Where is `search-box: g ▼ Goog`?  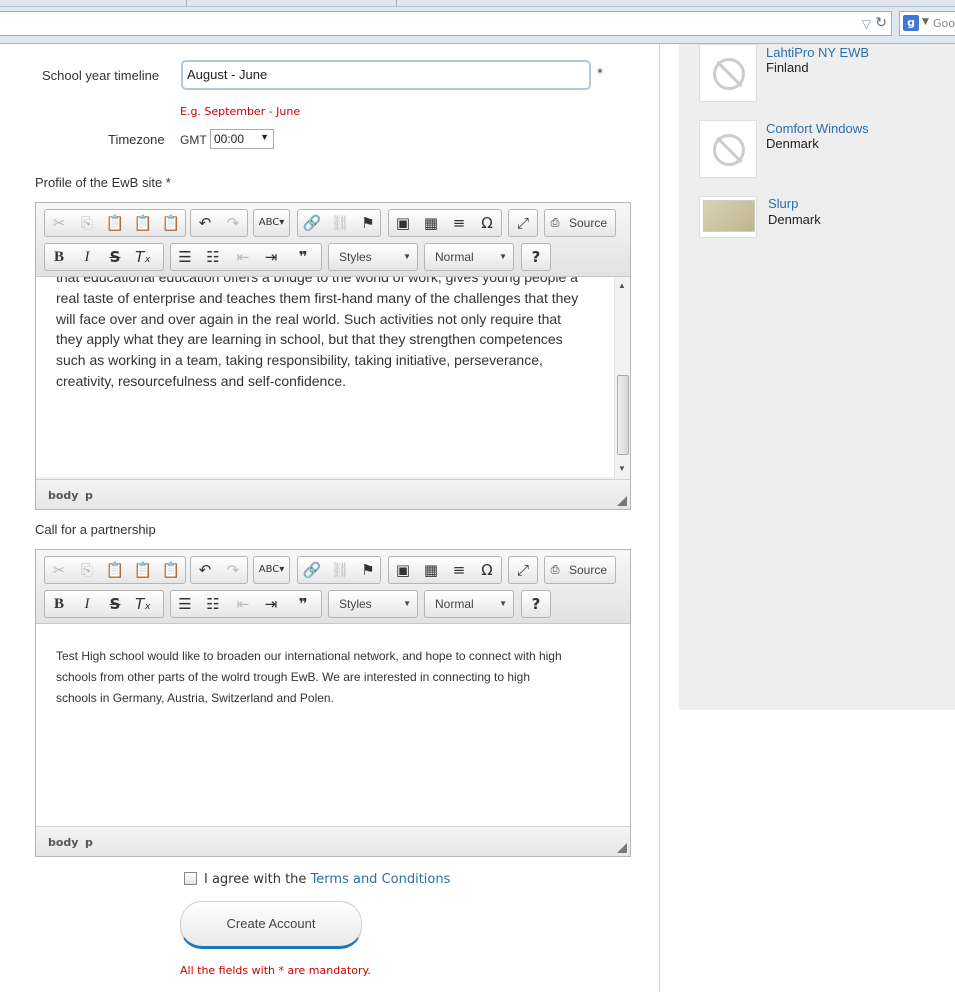
search-box: g ▼ Goog is located at coordinates (927, 23).